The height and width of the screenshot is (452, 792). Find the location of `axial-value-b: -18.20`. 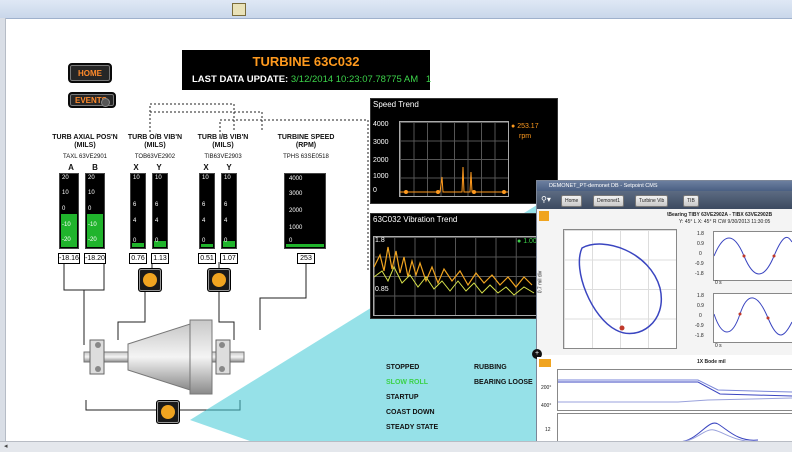

axial-value-b: -18.20 is located at coordinates (95, 258).